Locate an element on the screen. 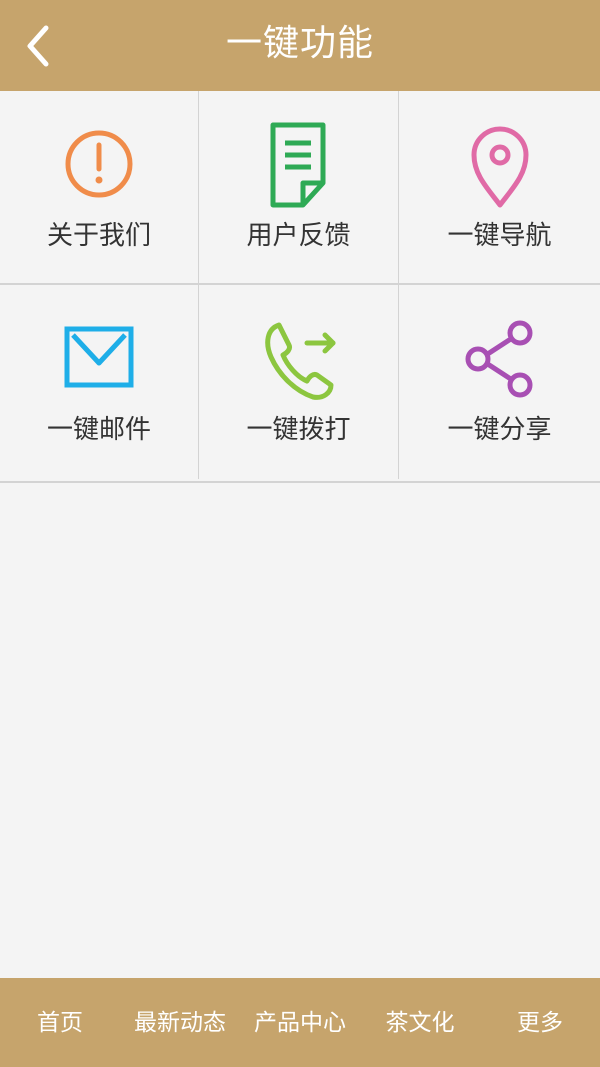 The image size is (600, 1067). bottom-tab-bar: 首页 最新动态 产品中心 茶文化 更多 is located at coordinates (300, 1022).